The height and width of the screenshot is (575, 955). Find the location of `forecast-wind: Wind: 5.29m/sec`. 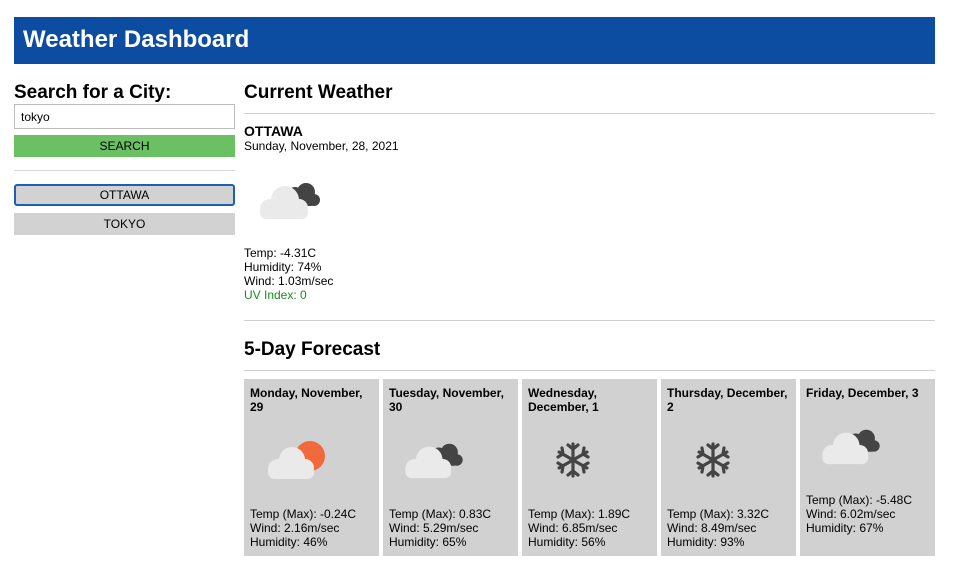

forecast-wind: Wind: 5.29m/sec is located at coordinates (434, 528).